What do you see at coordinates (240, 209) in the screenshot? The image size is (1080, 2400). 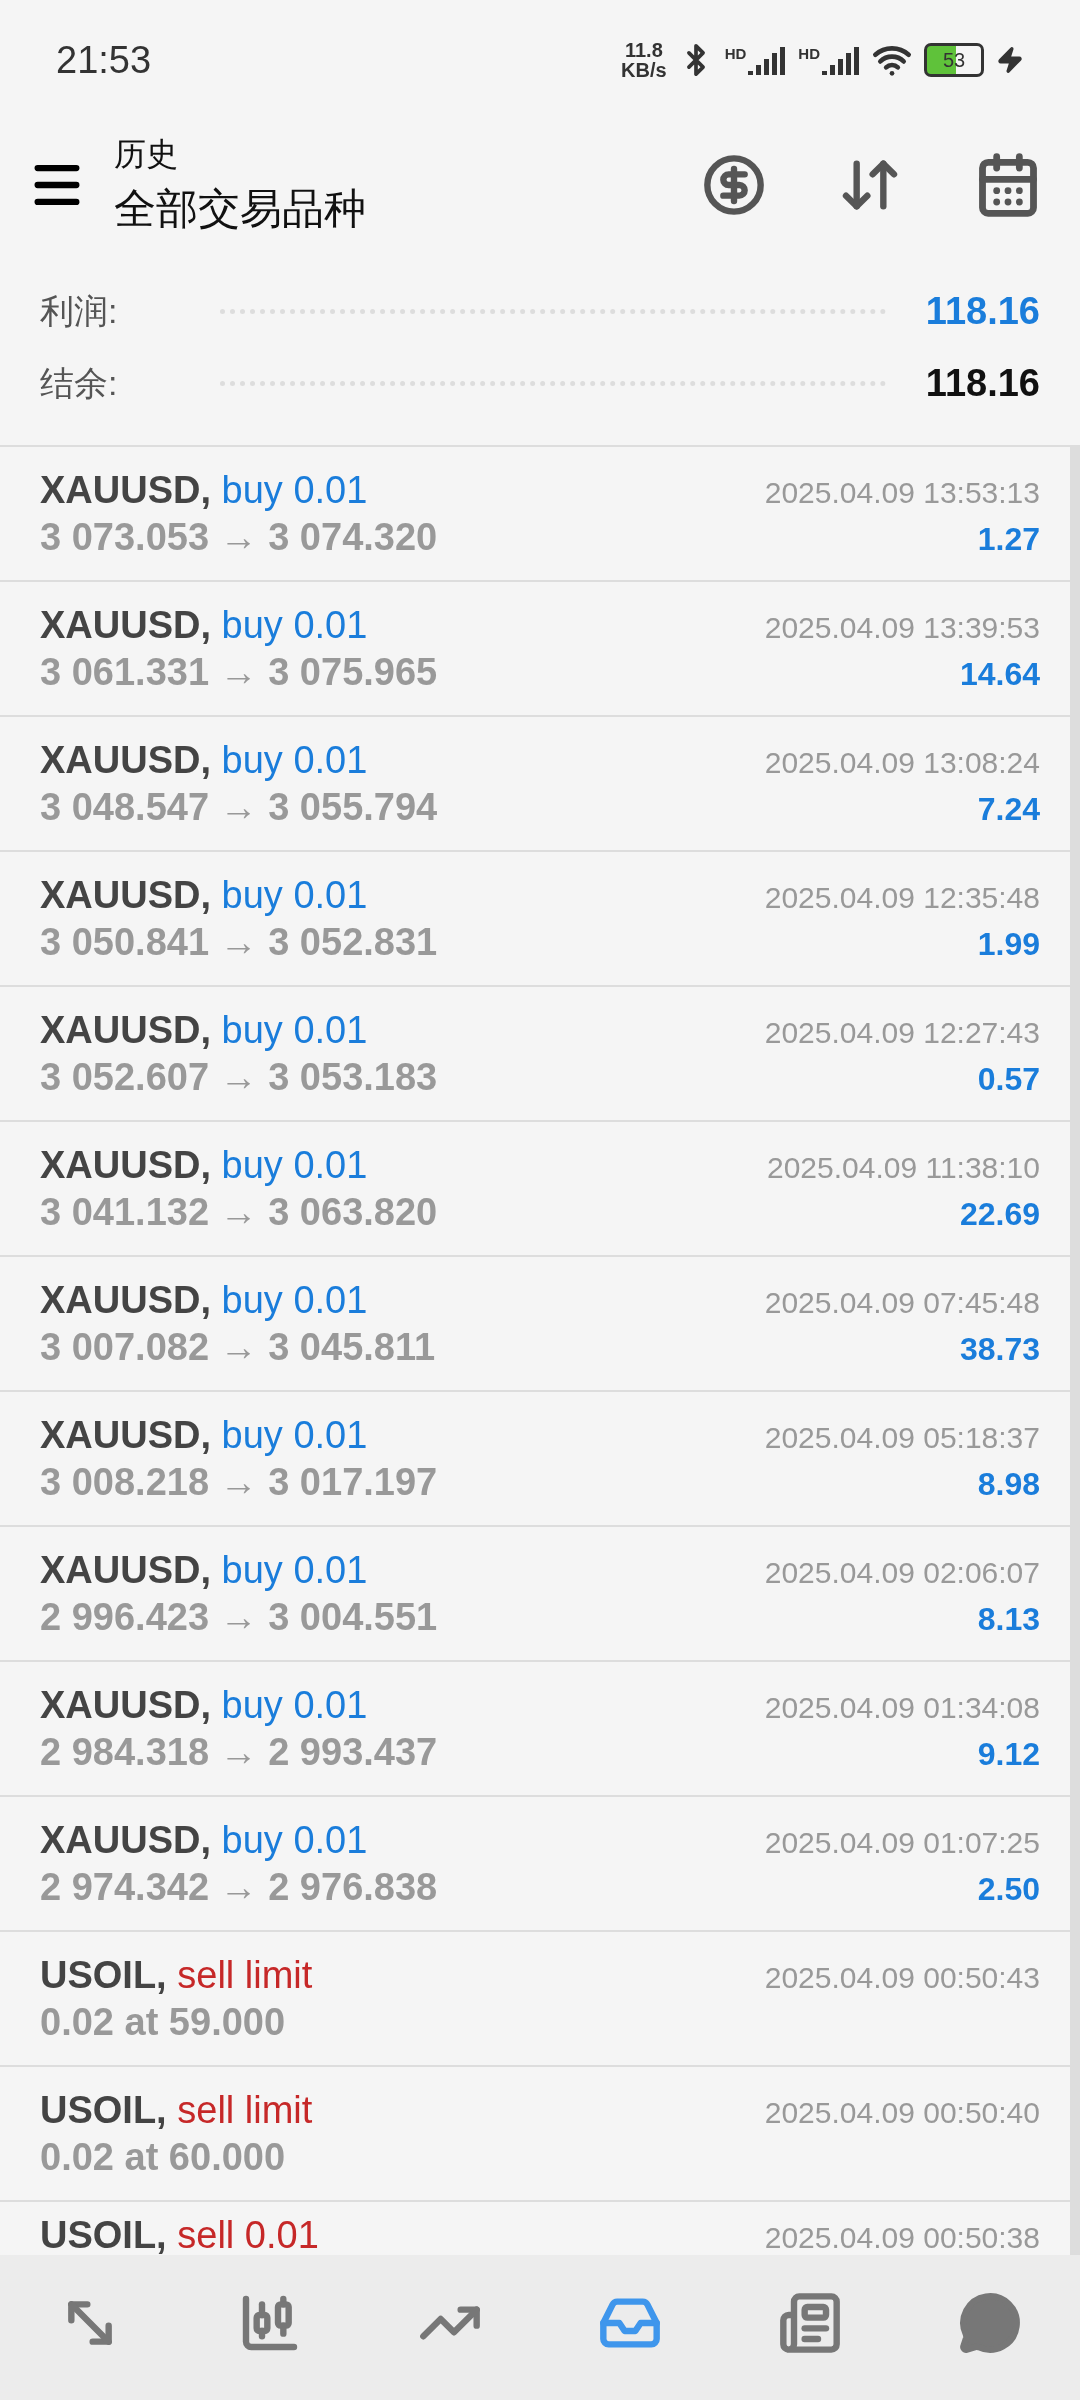 I see `screen-title: 全部交易品种` at bounding box center [240, 209].